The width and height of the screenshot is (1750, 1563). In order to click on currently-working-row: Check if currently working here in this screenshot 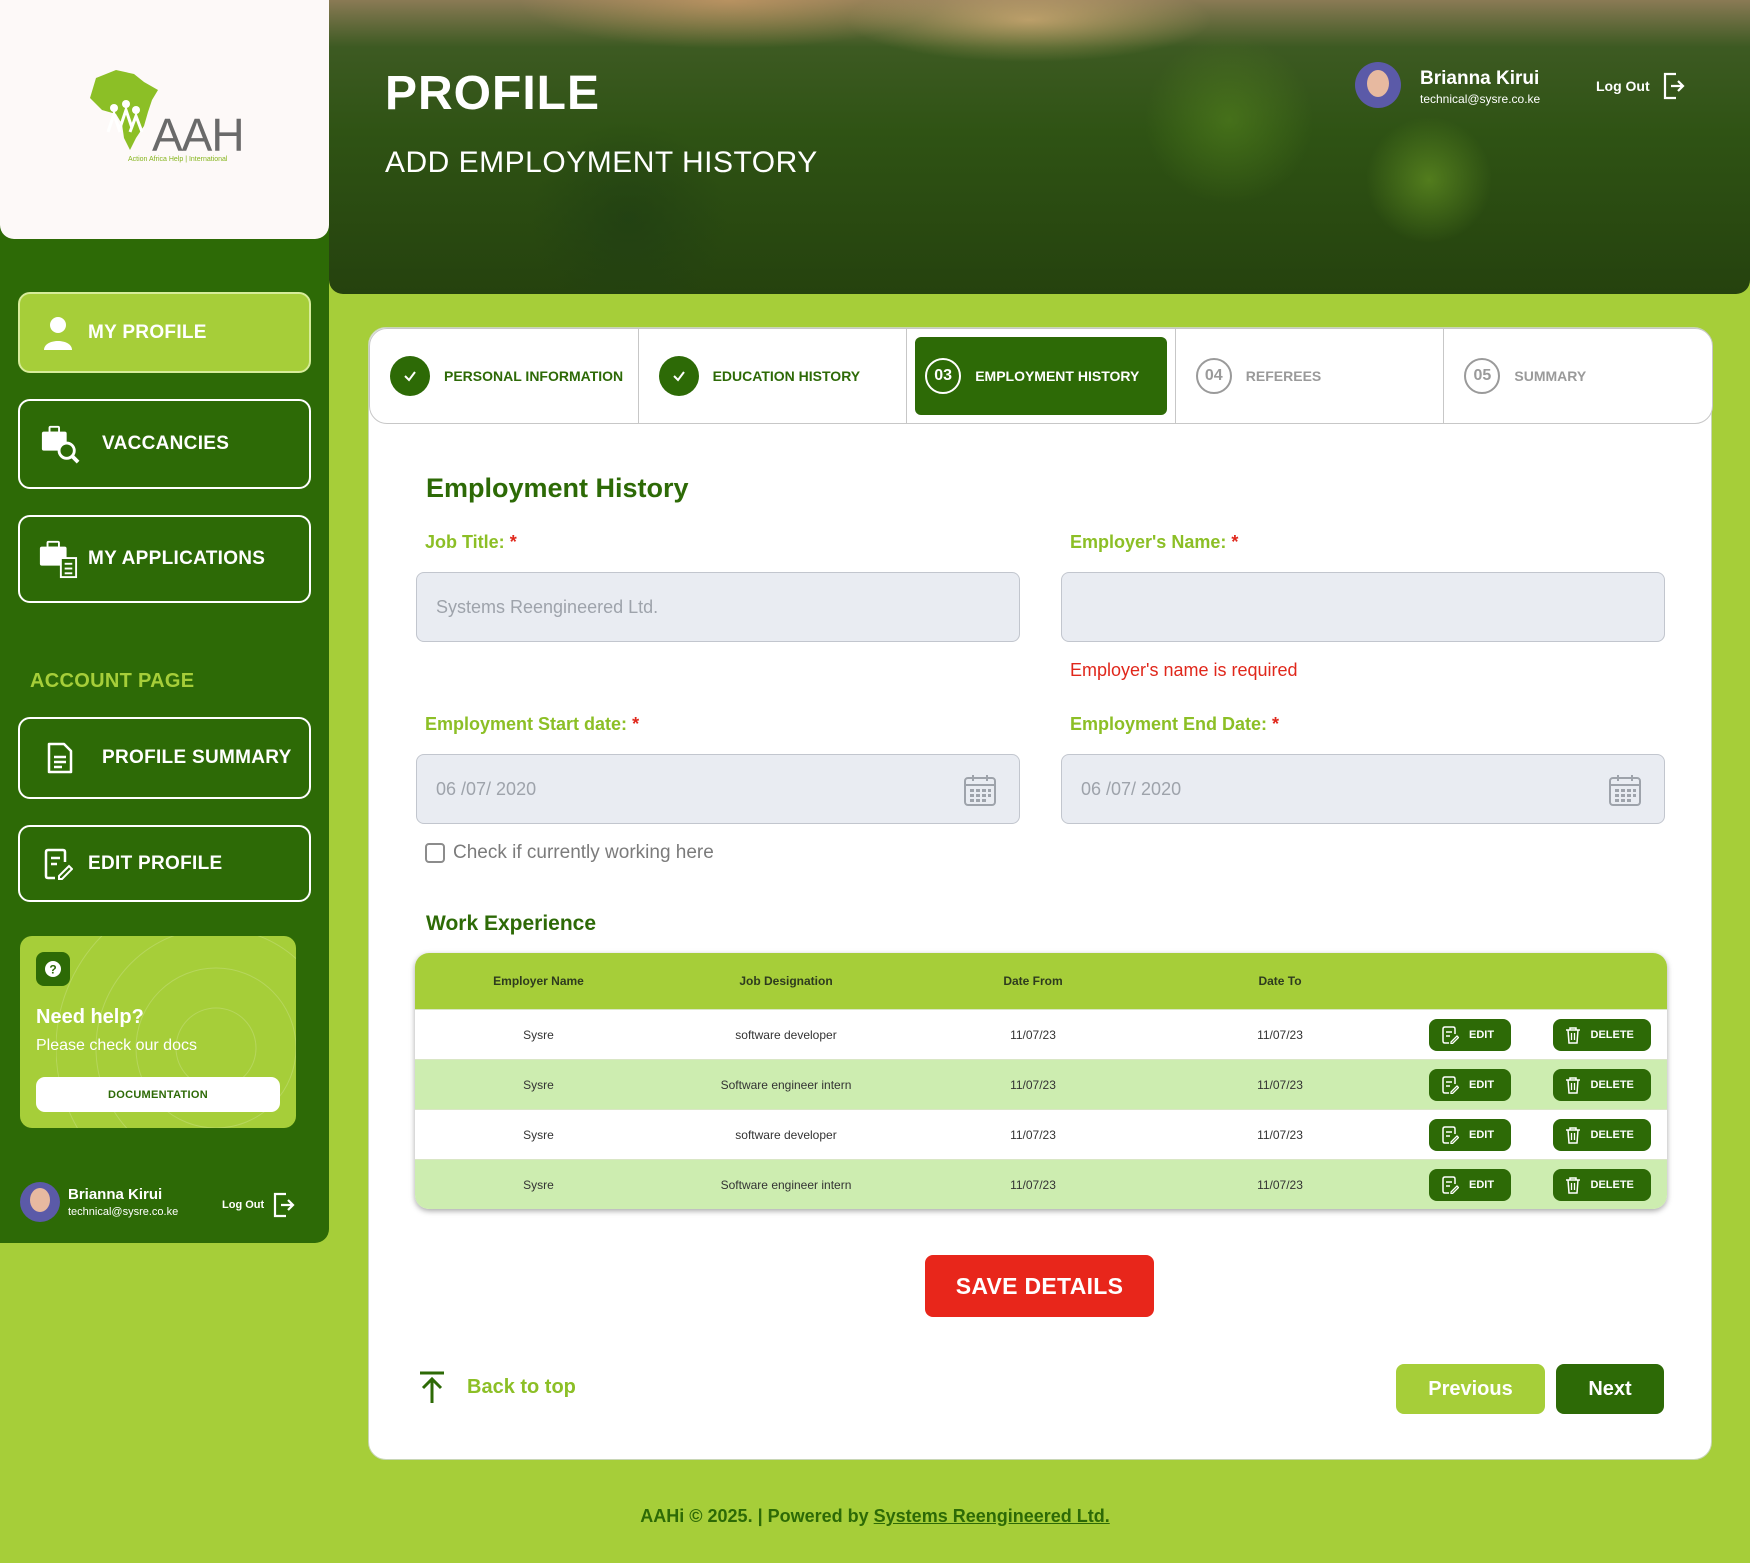, I will do `click(569, 853)`.